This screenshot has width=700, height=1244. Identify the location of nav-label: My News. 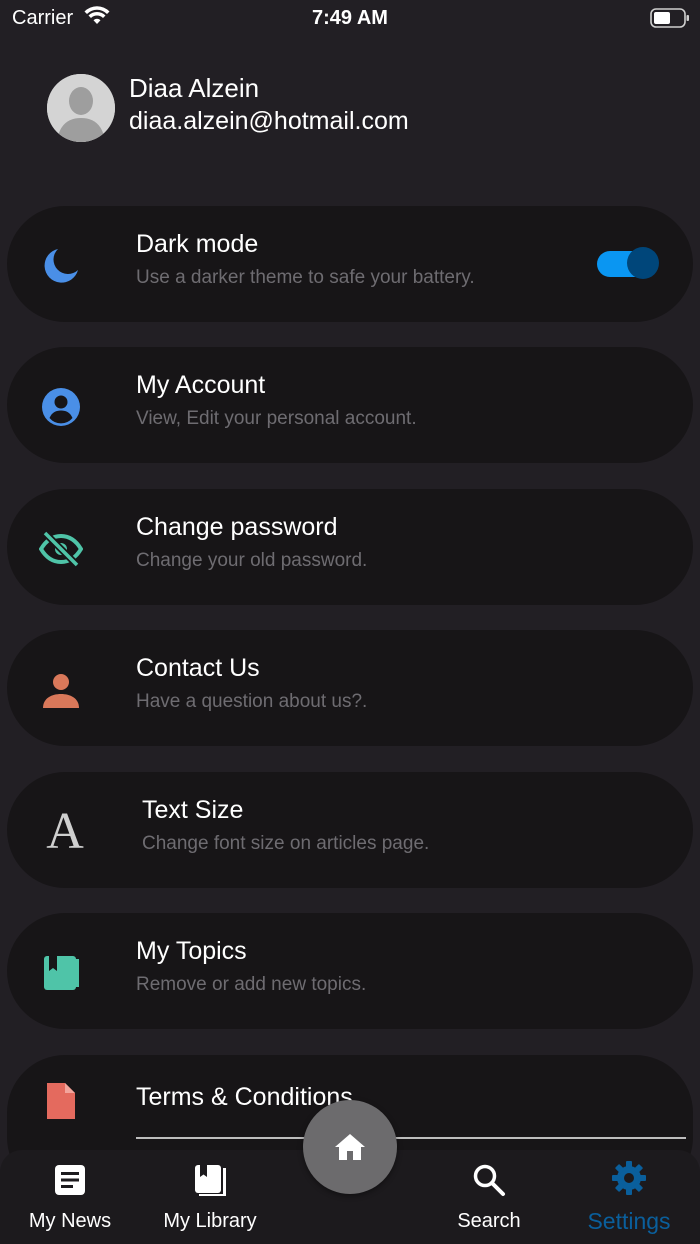
(70, 1221).